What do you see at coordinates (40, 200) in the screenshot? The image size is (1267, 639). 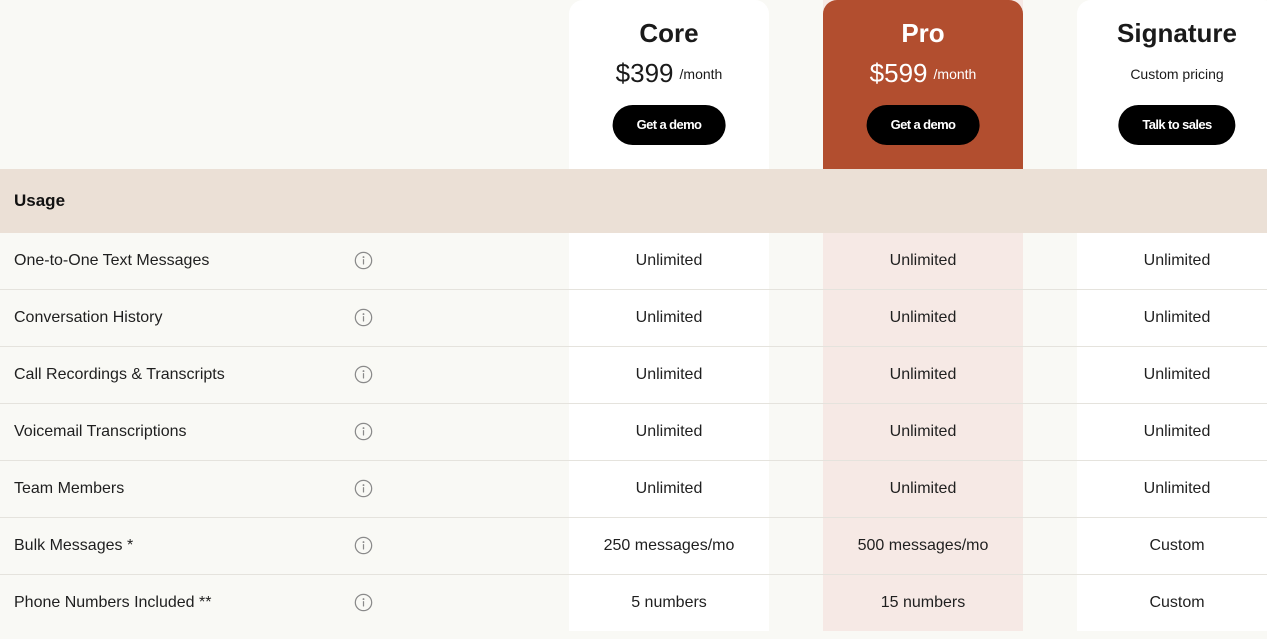 I see `section-title: Usage` at bounding box center [40, 200].